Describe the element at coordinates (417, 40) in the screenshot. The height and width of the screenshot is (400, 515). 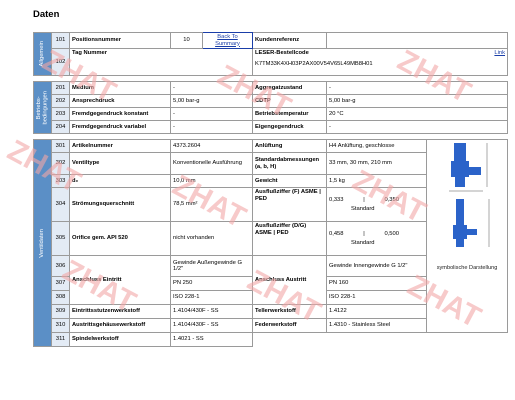
I see `field-value` at that location.